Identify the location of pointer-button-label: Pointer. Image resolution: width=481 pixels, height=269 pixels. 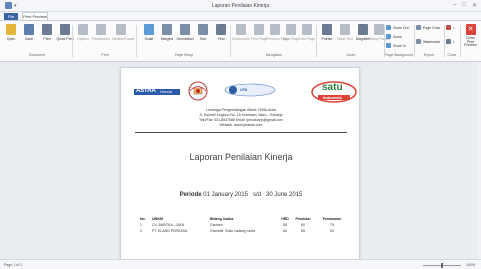
(327, 39).